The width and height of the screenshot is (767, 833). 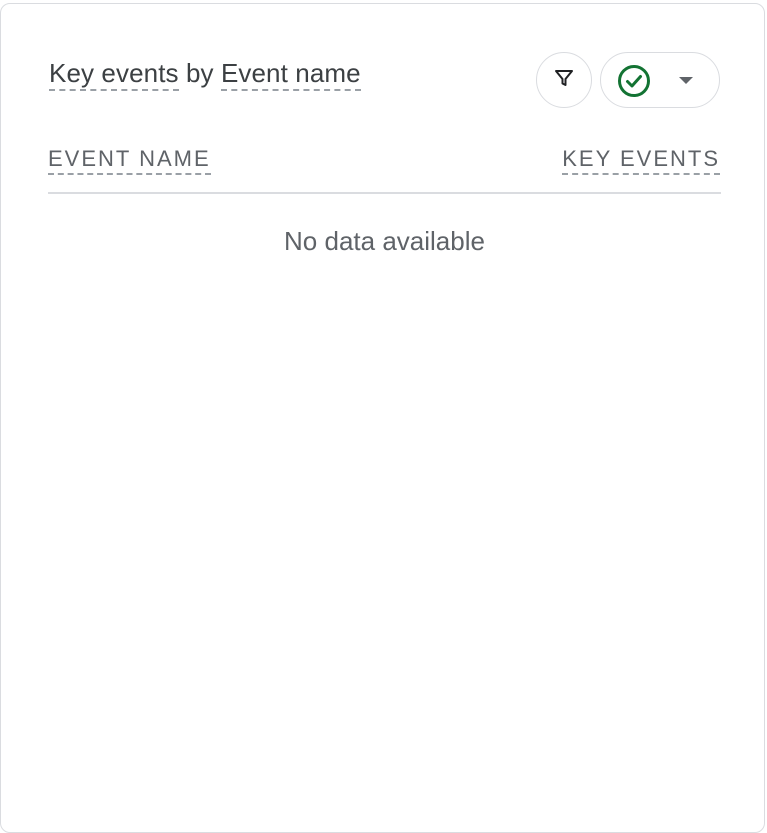 I want to click on caret-down-icon, so click(x=686, y=82).